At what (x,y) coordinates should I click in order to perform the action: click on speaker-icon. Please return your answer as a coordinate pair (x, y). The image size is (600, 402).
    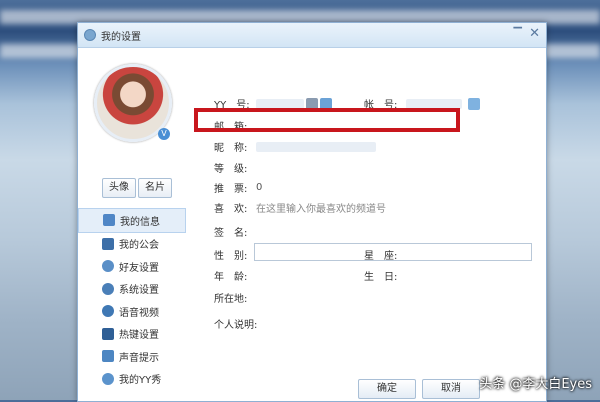
    Looking at the image, I should click on (108, 311).